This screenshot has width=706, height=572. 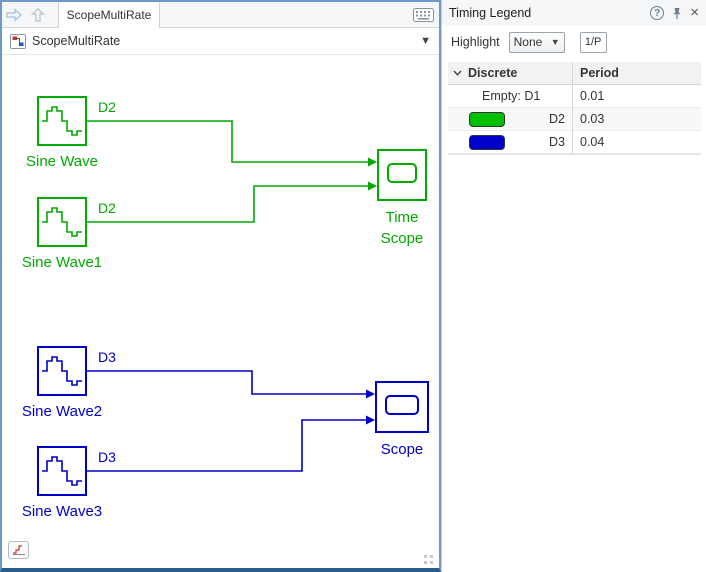 I want to click on block-sine-wave2, so click(x=62, y=371).